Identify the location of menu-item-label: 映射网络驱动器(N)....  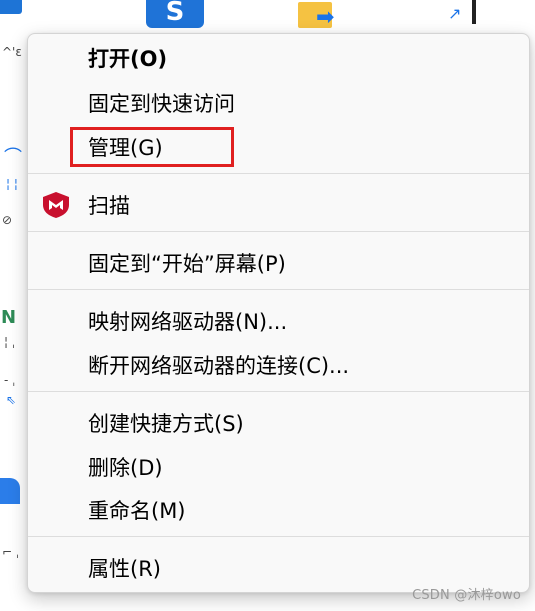
(188, 322).